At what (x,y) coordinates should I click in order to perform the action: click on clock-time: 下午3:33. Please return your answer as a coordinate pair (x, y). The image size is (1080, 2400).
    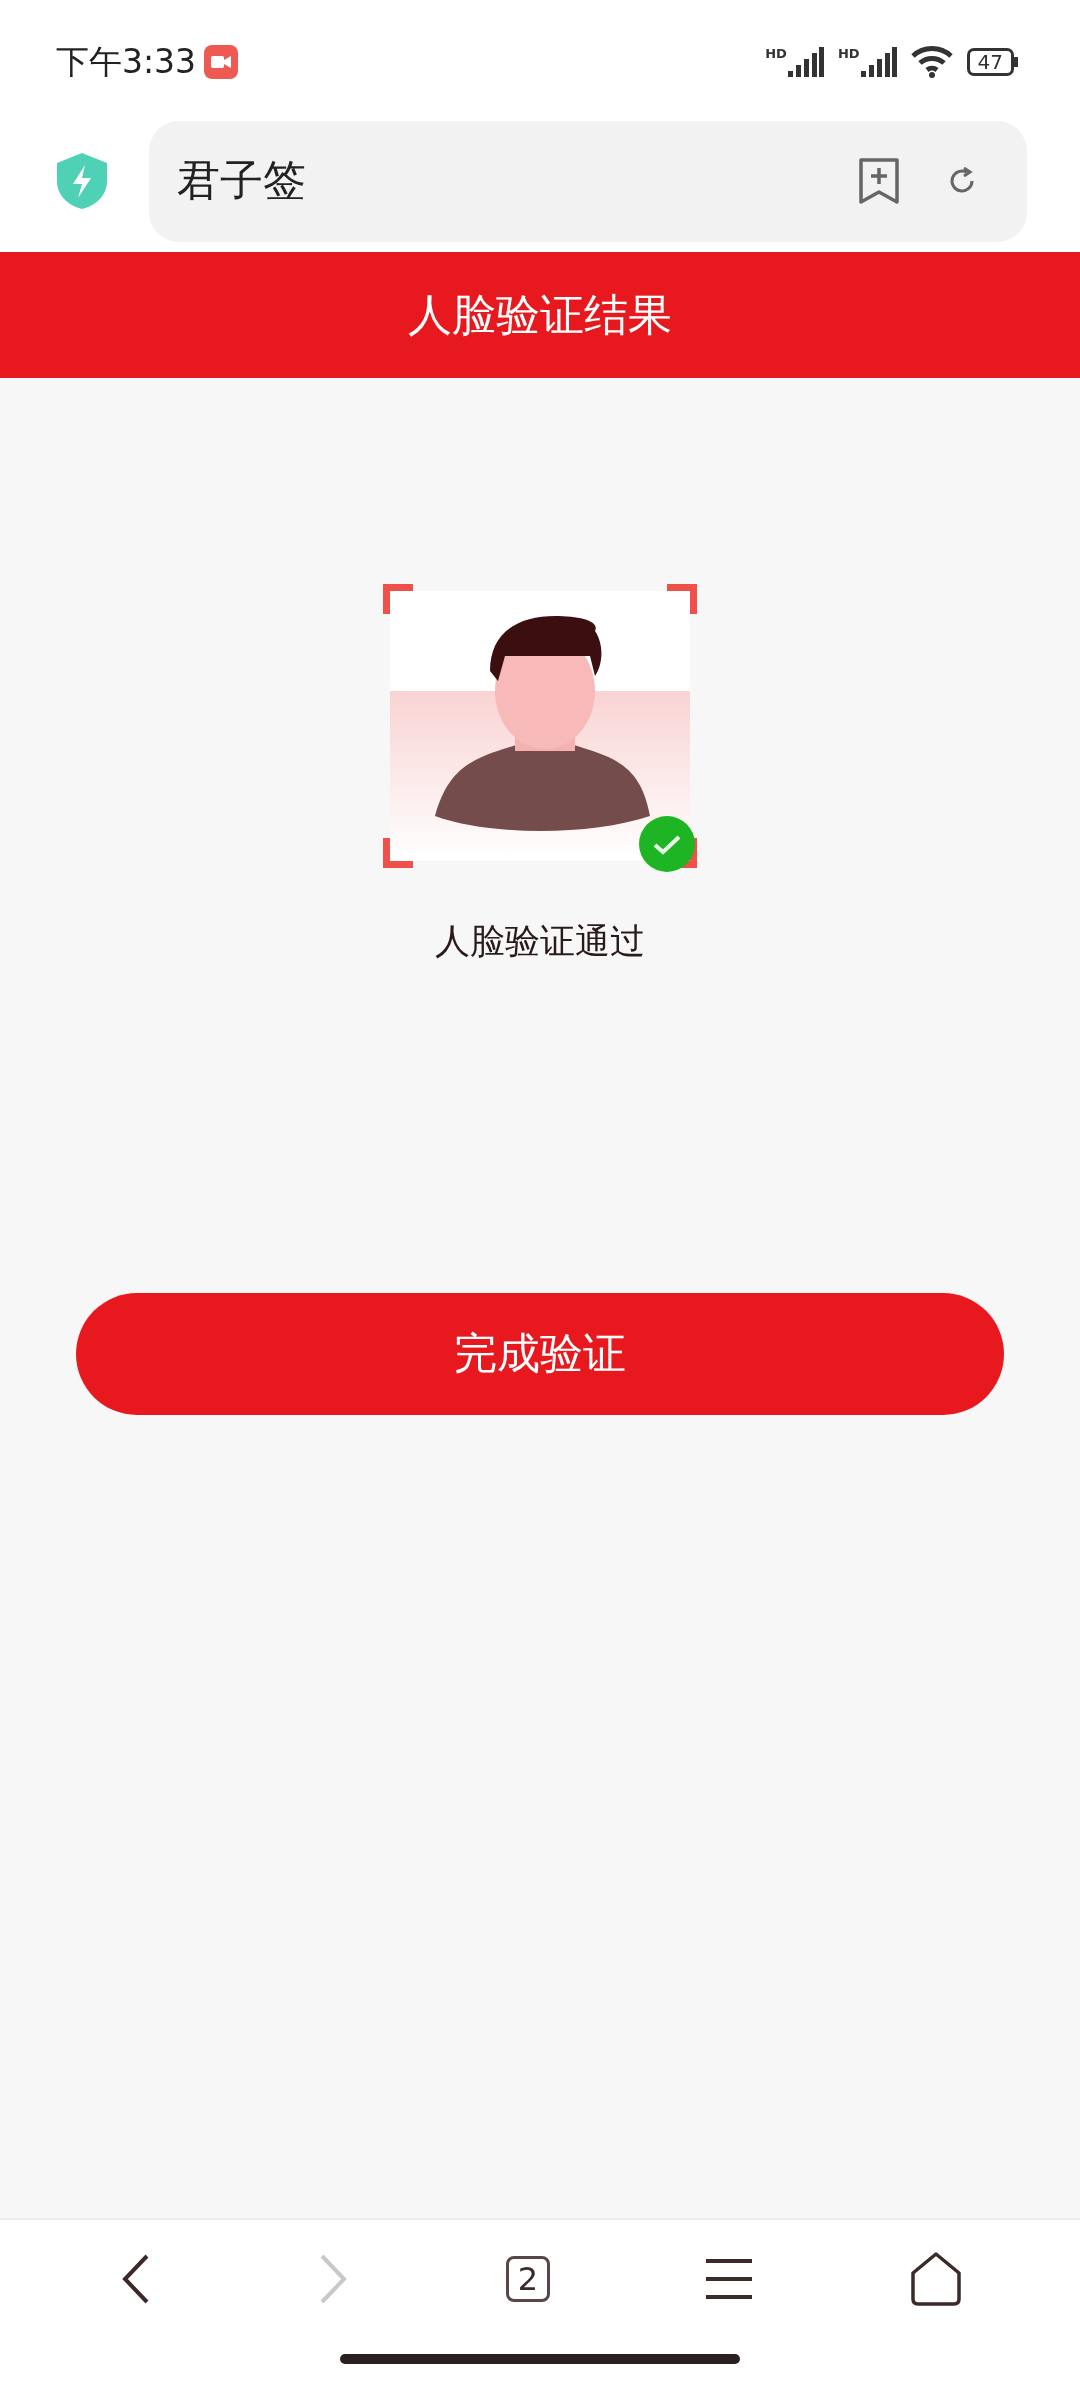
    Looking at the image, I should click on (126, 61).